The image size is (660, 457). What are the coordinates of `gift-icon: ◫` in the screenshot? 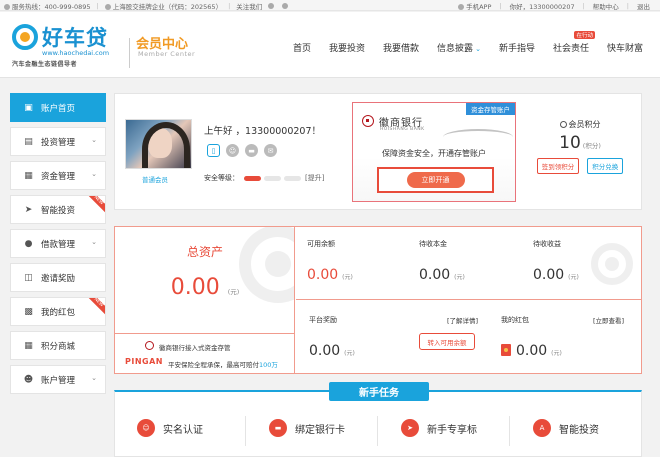 It's located at (28, 277).